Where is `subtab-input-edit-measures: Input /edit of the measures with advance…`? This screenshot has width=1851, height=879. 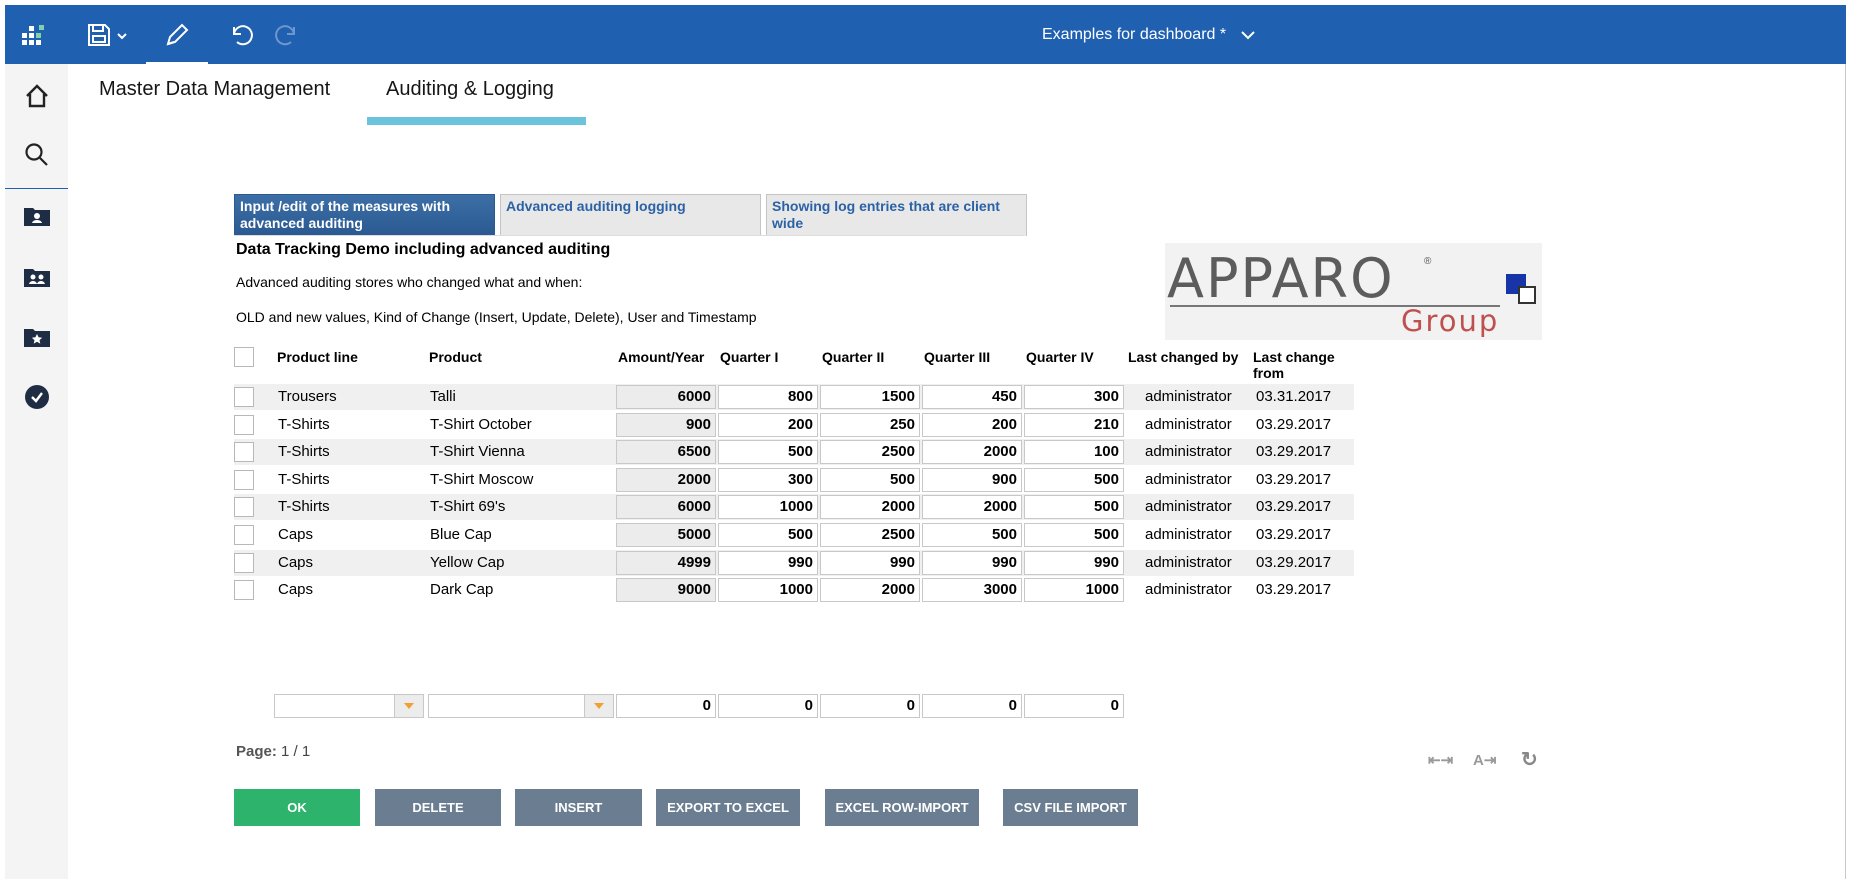
subtab-input-edit-measures: Input /edit of the measures with advance… is located at coordinates (364, 215).